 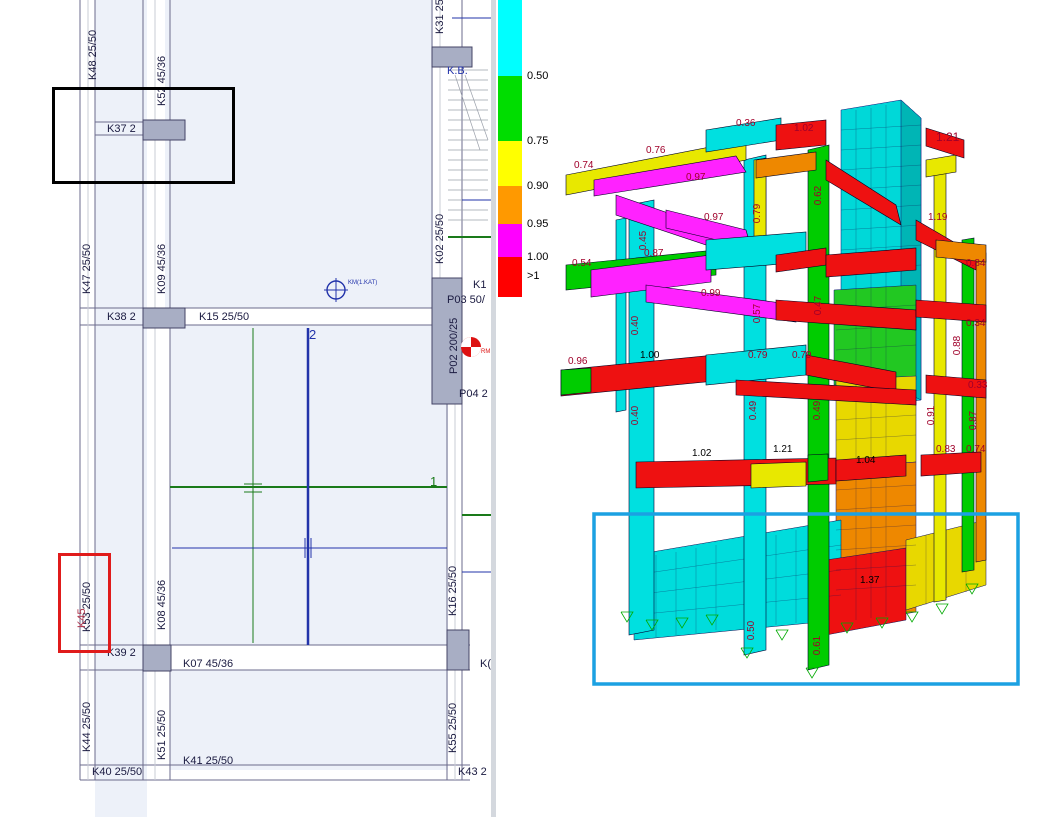 I want to click on highlight-box-black, so click(x=143, y=135).